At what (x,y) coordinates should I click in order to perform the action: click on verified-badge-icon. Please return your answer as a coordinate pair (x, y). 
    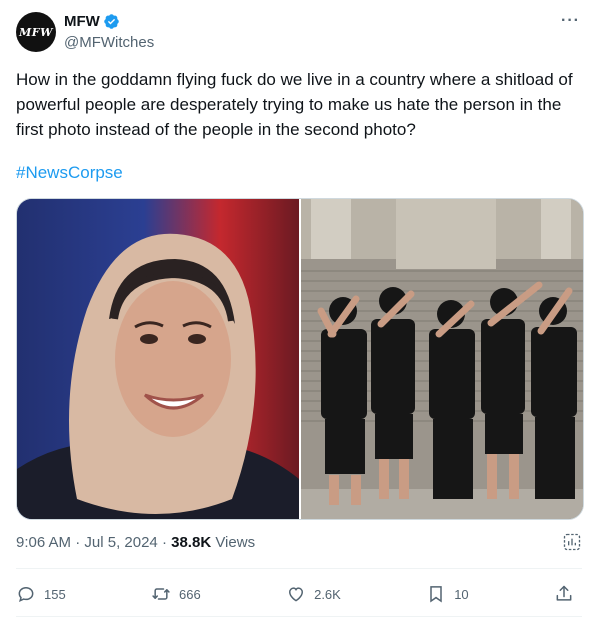
    Looking at the image, I should click on (111, 21).